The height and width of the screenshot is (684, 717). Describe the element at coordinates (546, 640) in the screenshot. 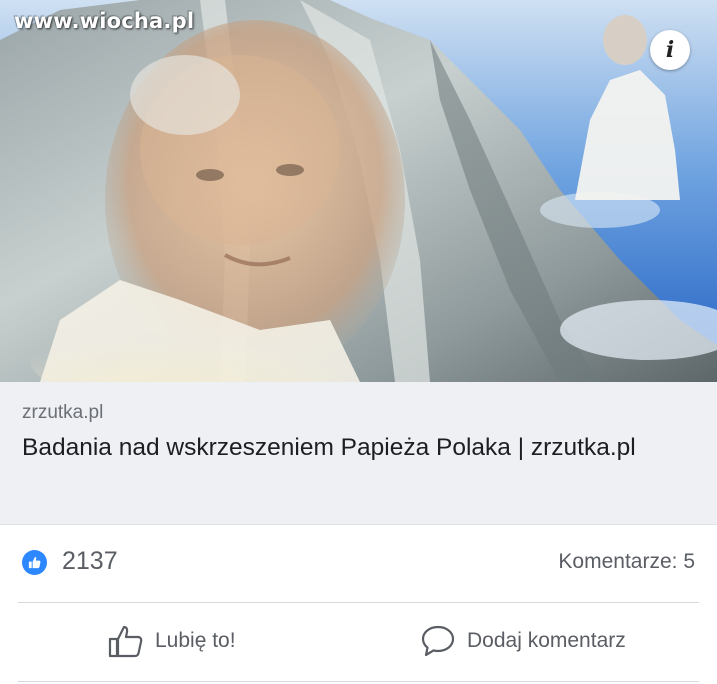

I see `comment-button-label: Dodaj komentarz` at that location.